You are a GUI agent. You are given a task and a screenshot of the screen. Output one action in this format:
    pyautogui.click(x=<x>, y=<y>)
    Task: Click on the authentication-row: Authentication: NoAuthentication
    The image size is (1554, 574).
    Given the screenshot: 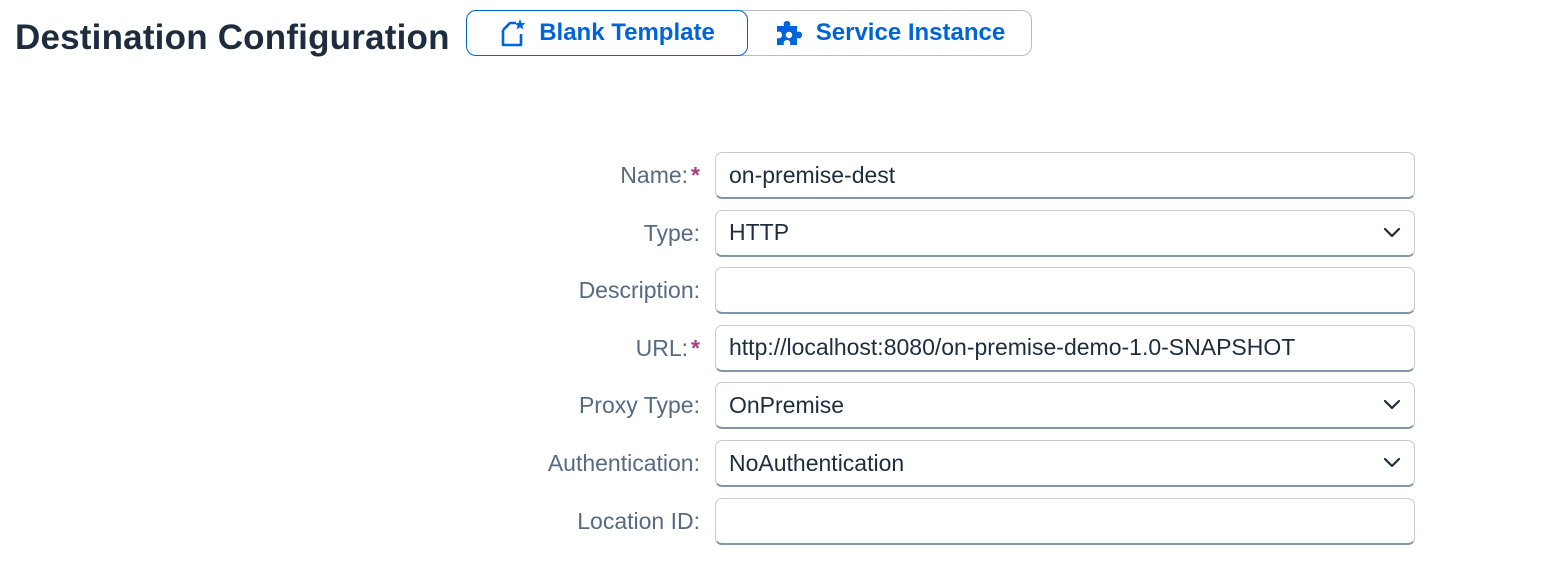 What is the action you would take?
    pyautogui.click(x=777, y=463)
    